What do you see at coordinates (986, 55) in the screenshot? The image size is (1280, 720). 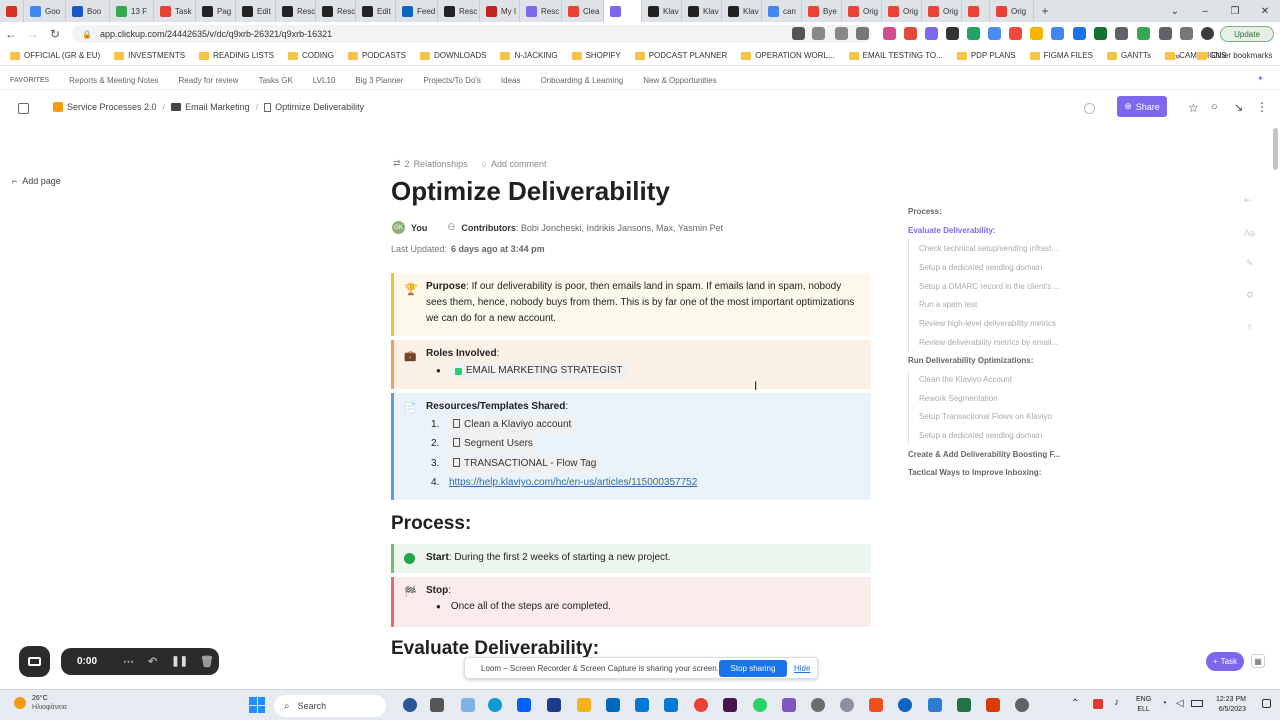 I see `bookmark-item: PDP PLANS` at bounding box center [986, 55].